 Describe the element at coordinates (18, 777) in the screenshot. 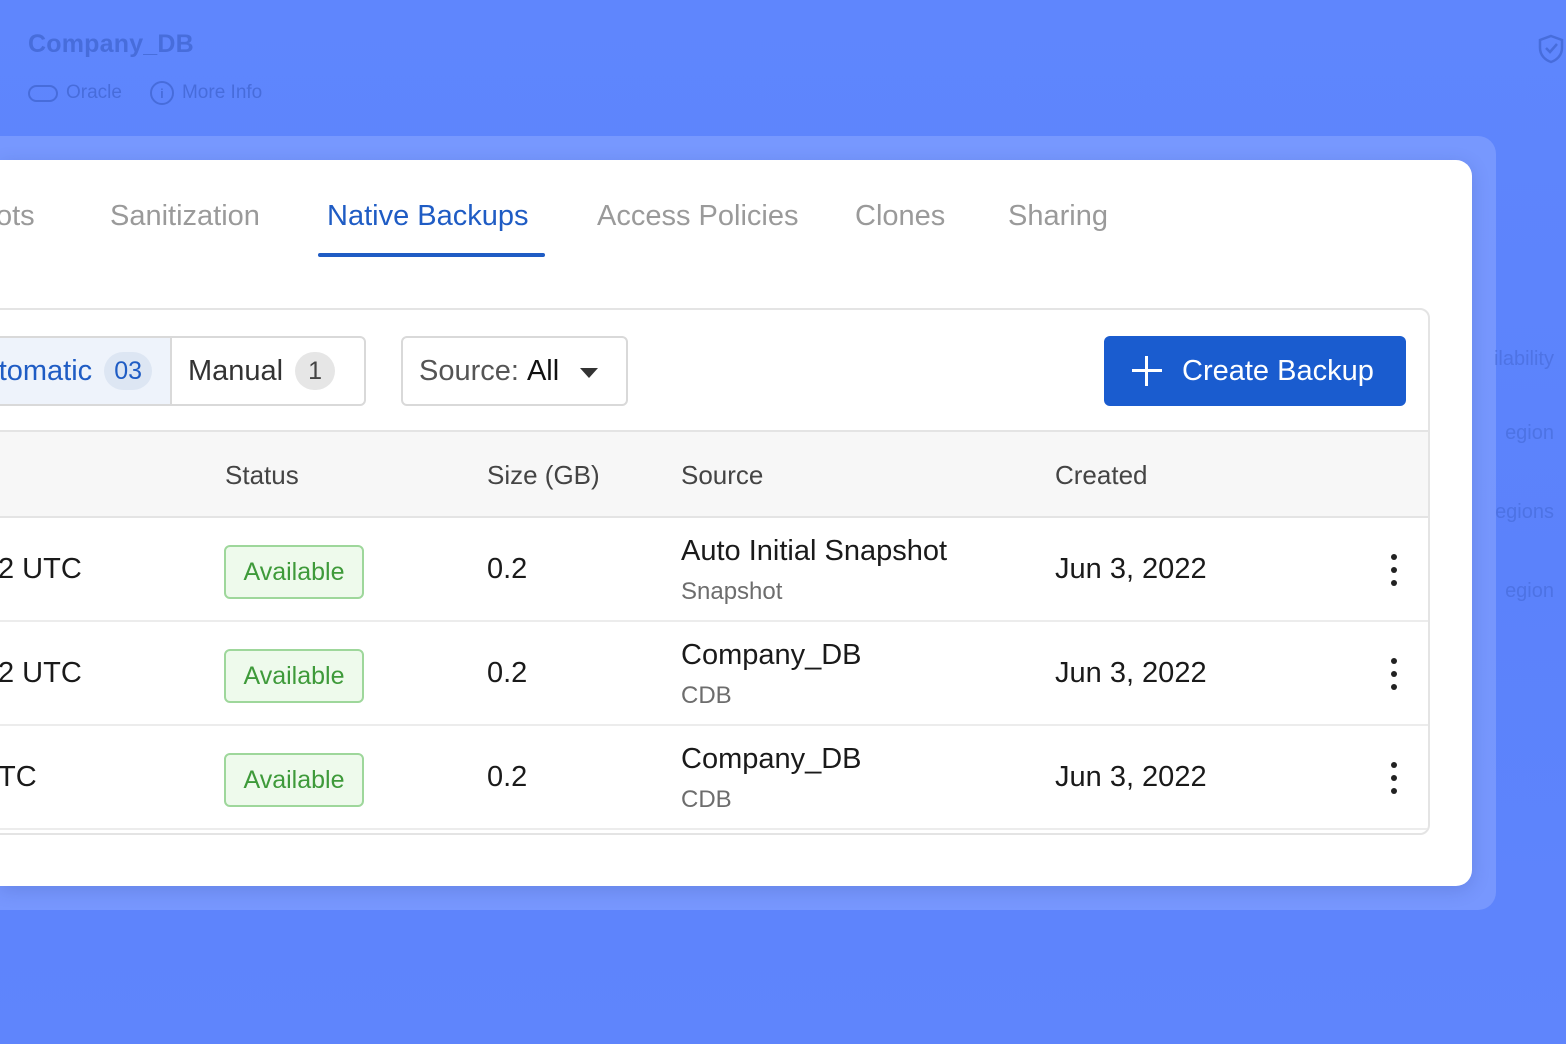

I see `backup-name: TC` at that location.